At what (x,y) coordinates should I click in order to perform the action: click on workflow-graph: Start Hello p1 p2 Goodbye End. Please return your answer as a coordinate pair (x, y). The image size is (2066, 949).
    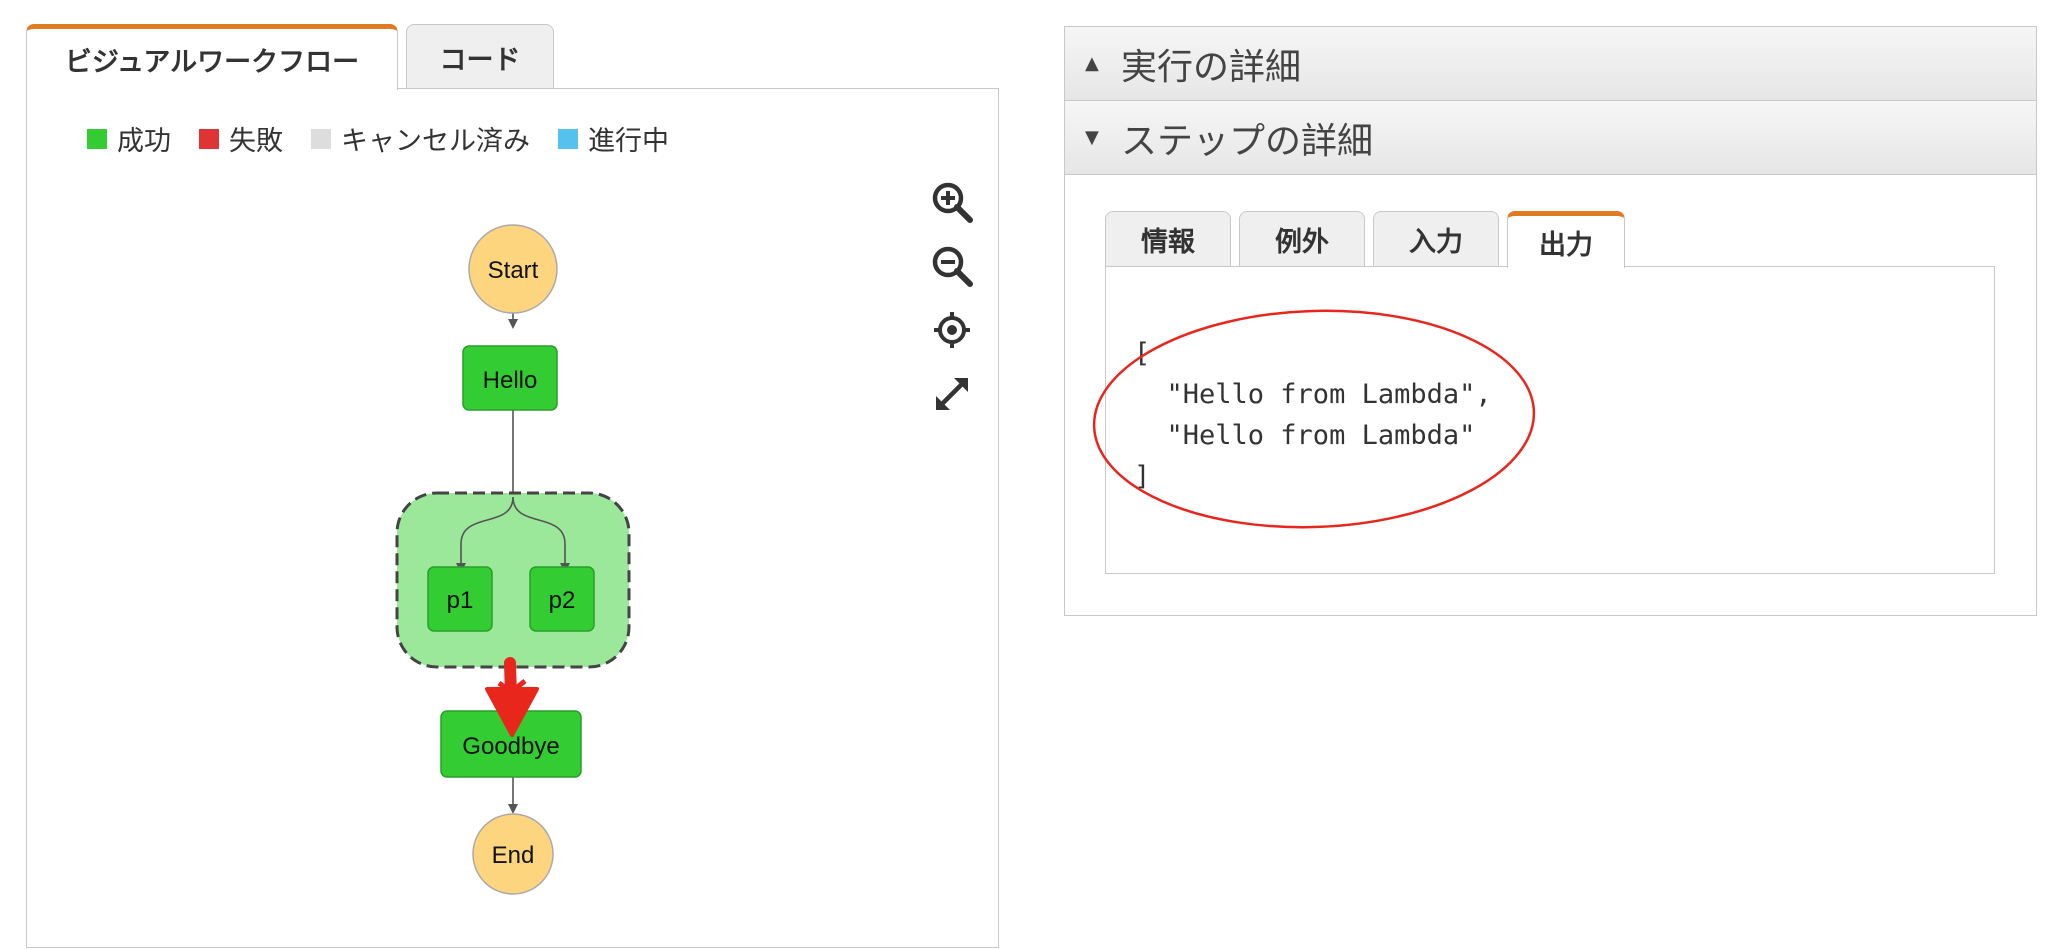
    Looking at the image, I should click on (513, 559).